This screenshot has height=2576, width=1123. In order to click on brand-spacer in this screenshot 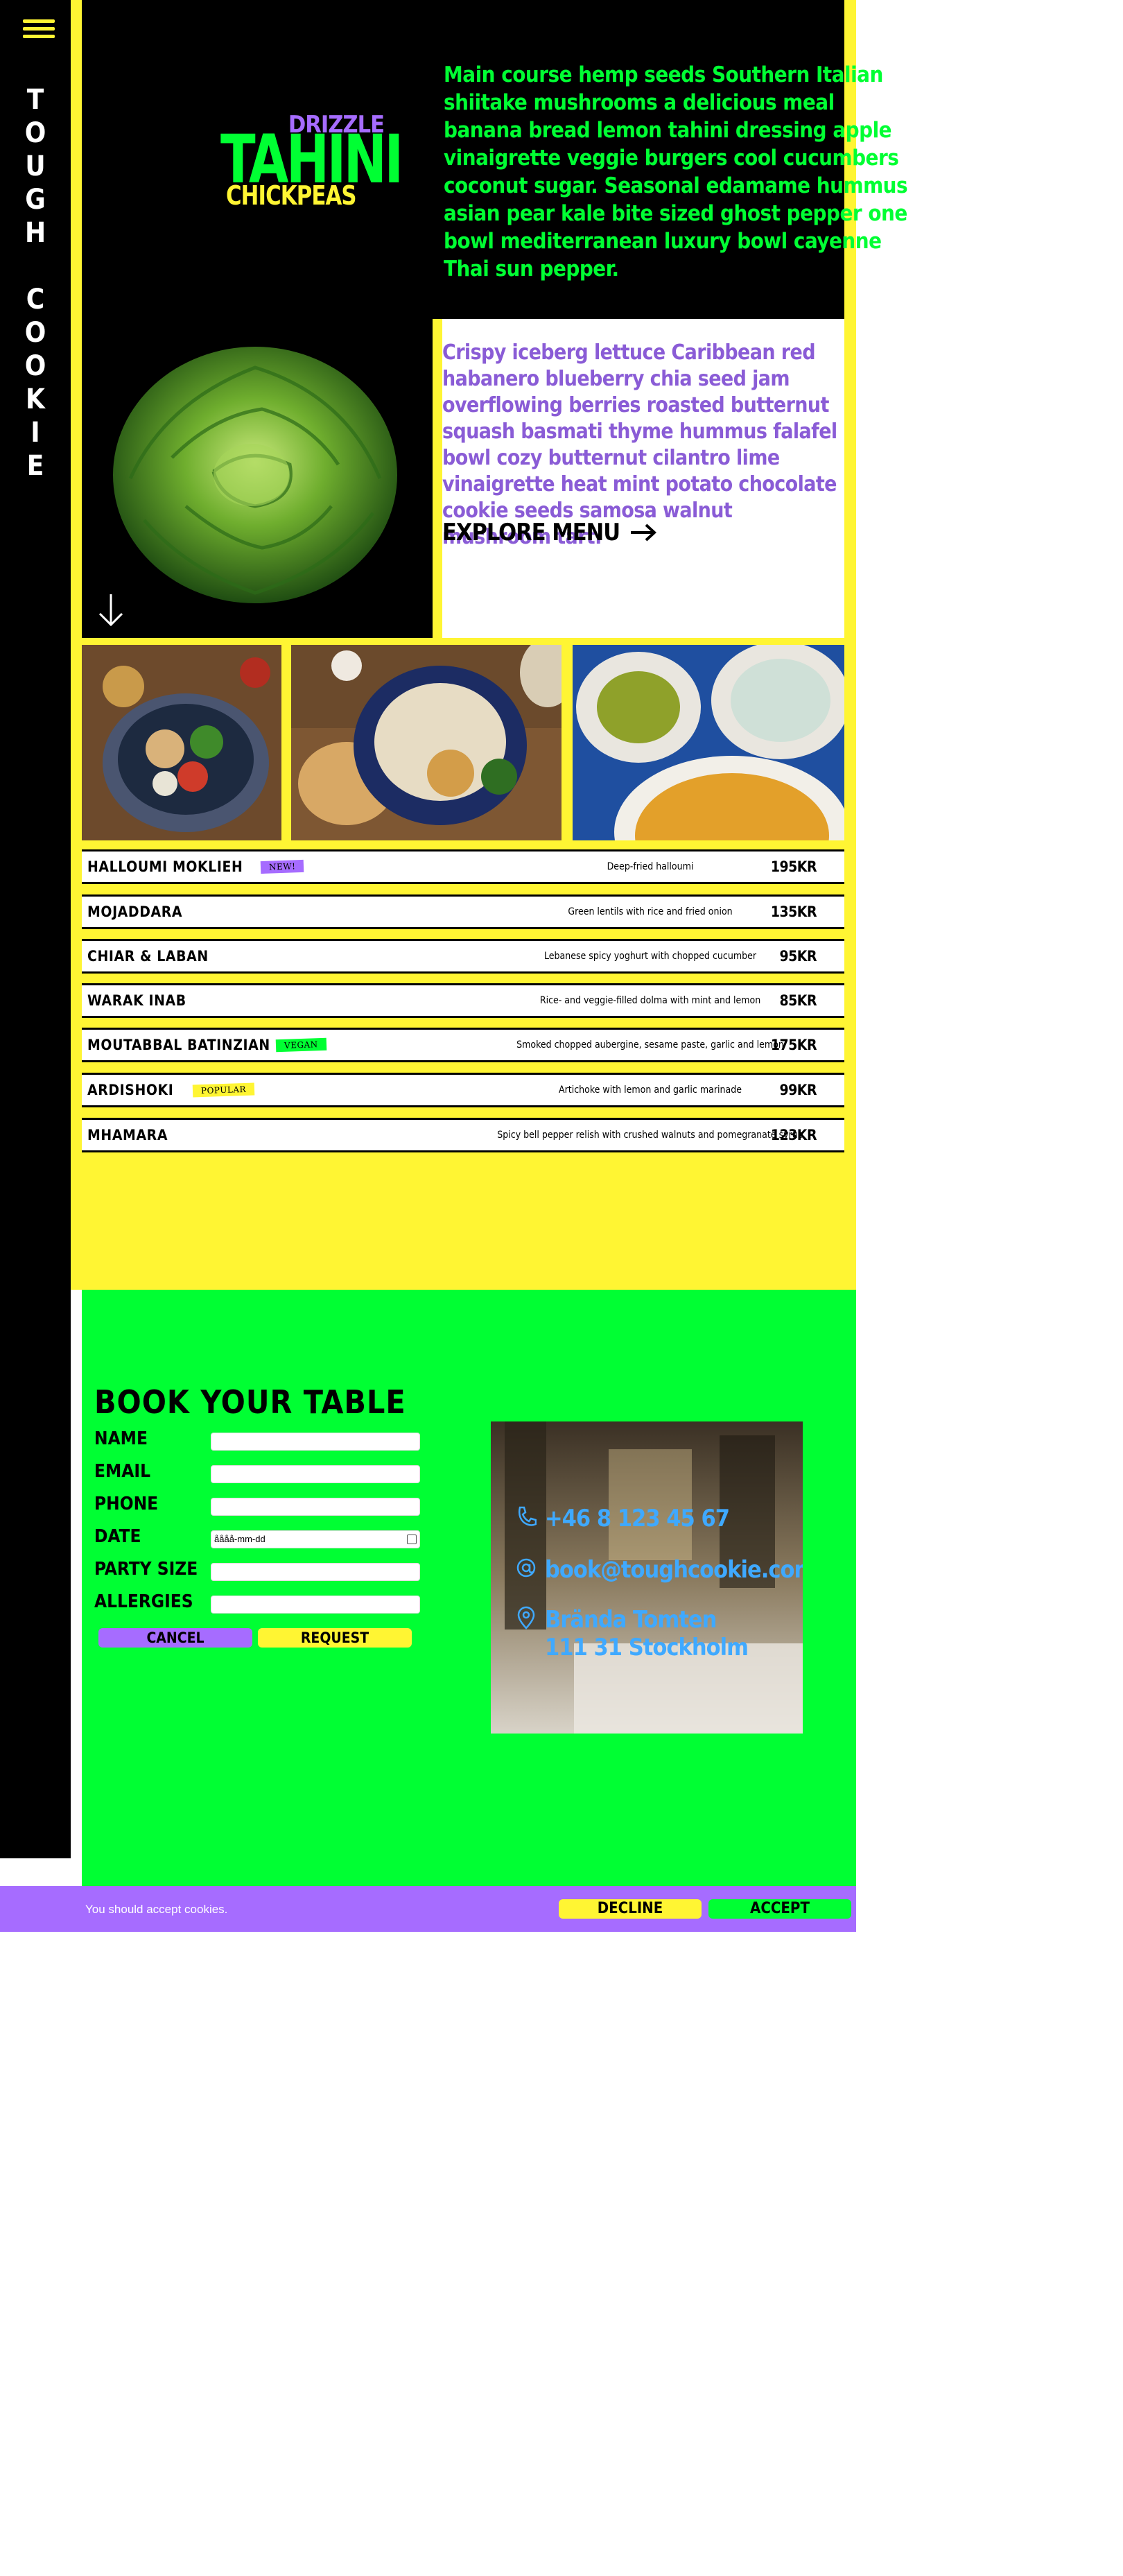, I will do `click(35, 266)`.